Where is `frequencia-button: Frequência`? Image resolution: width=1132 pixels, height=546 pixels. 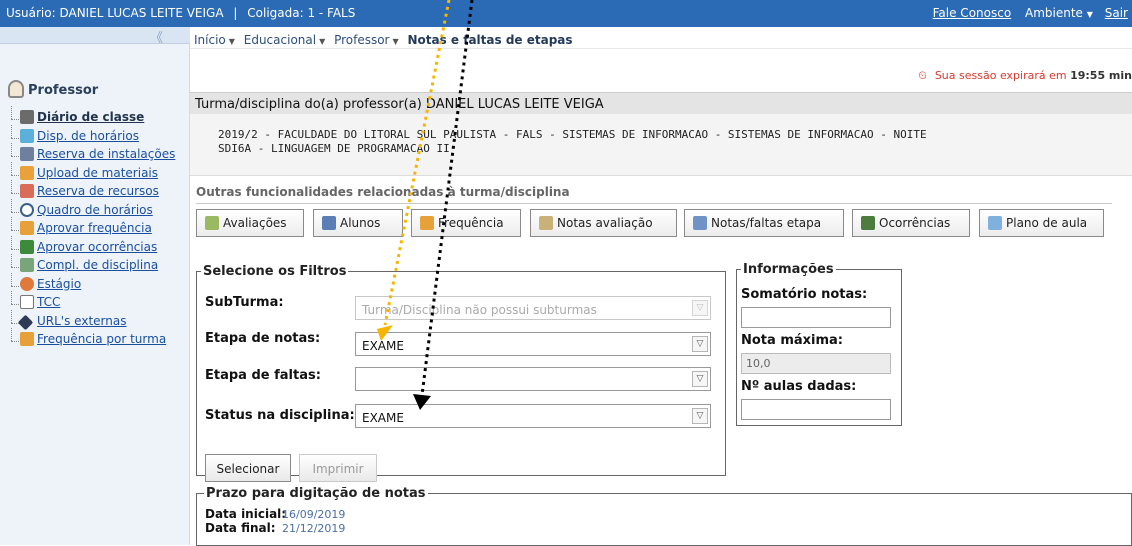 frequencia-button: Frequência is located at coordinates (466, 223).